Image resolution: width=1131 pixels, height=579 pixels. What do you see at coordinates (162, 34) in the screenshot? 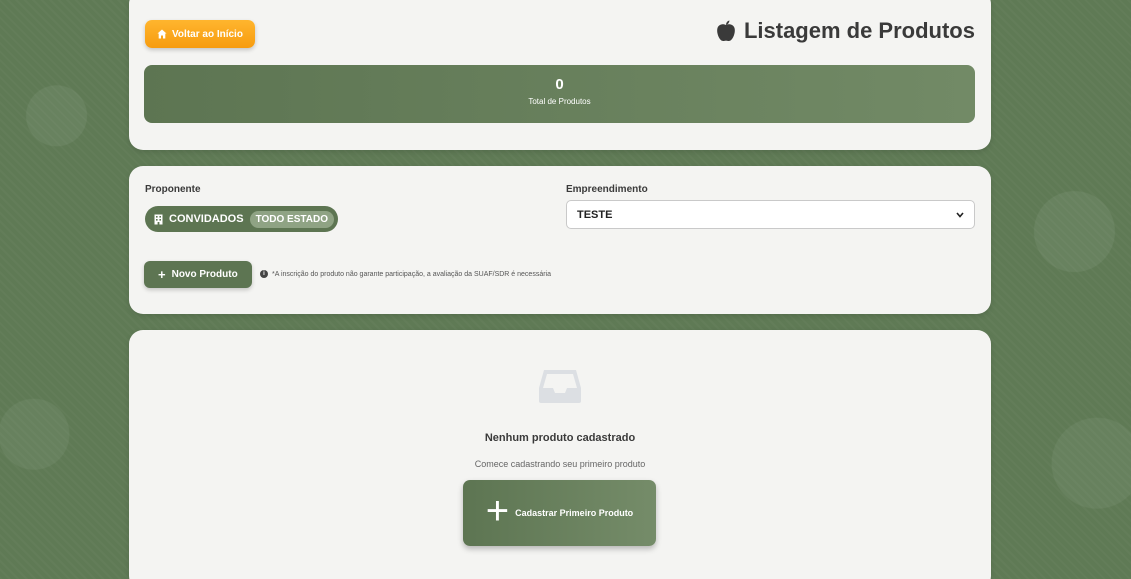
I see `home-icon` at bounding box center [162, 34].